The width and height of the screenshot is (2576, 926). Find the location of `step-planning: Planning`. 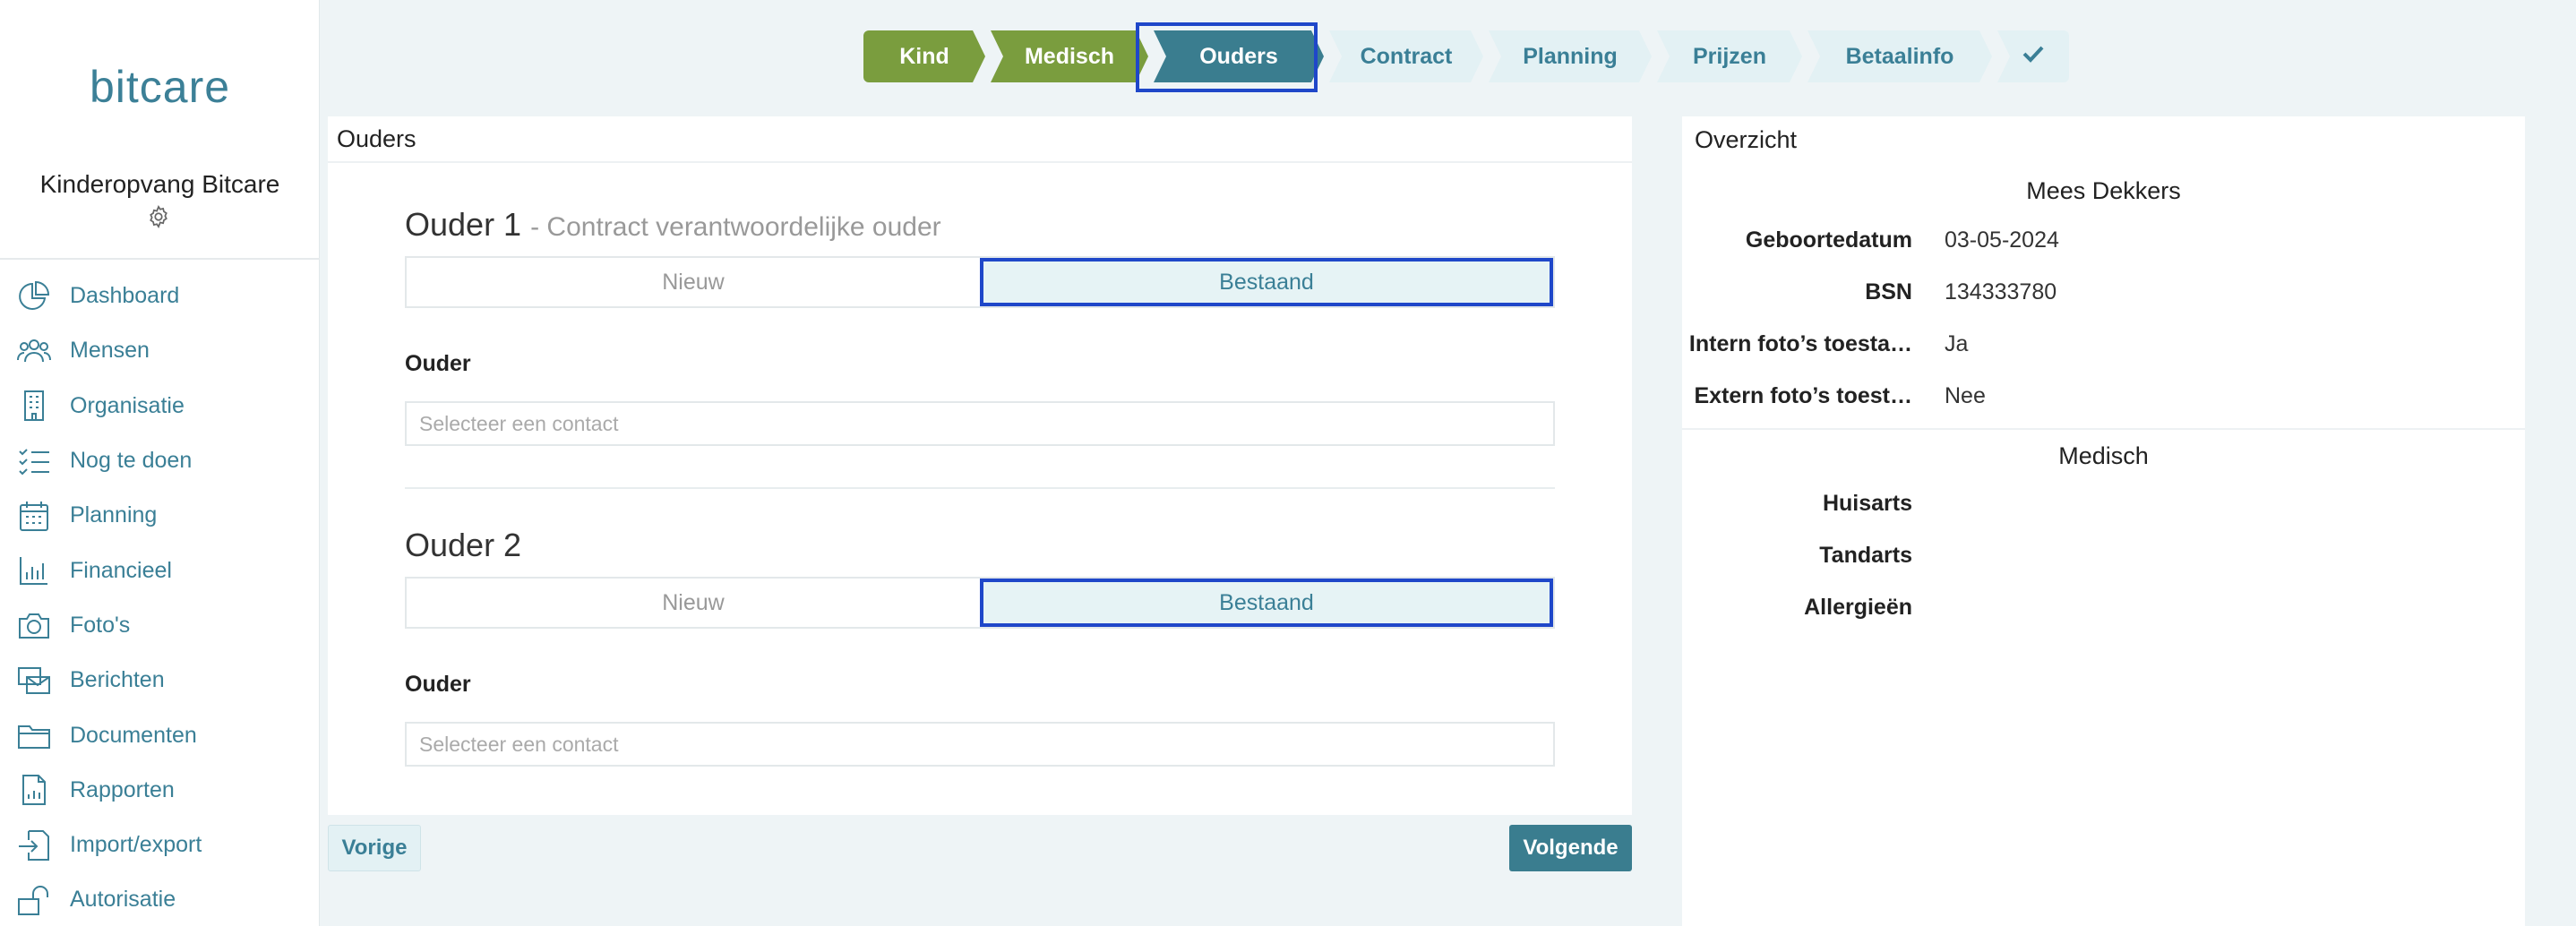

step-planning: Planning is located at coordinates (1570, 56).